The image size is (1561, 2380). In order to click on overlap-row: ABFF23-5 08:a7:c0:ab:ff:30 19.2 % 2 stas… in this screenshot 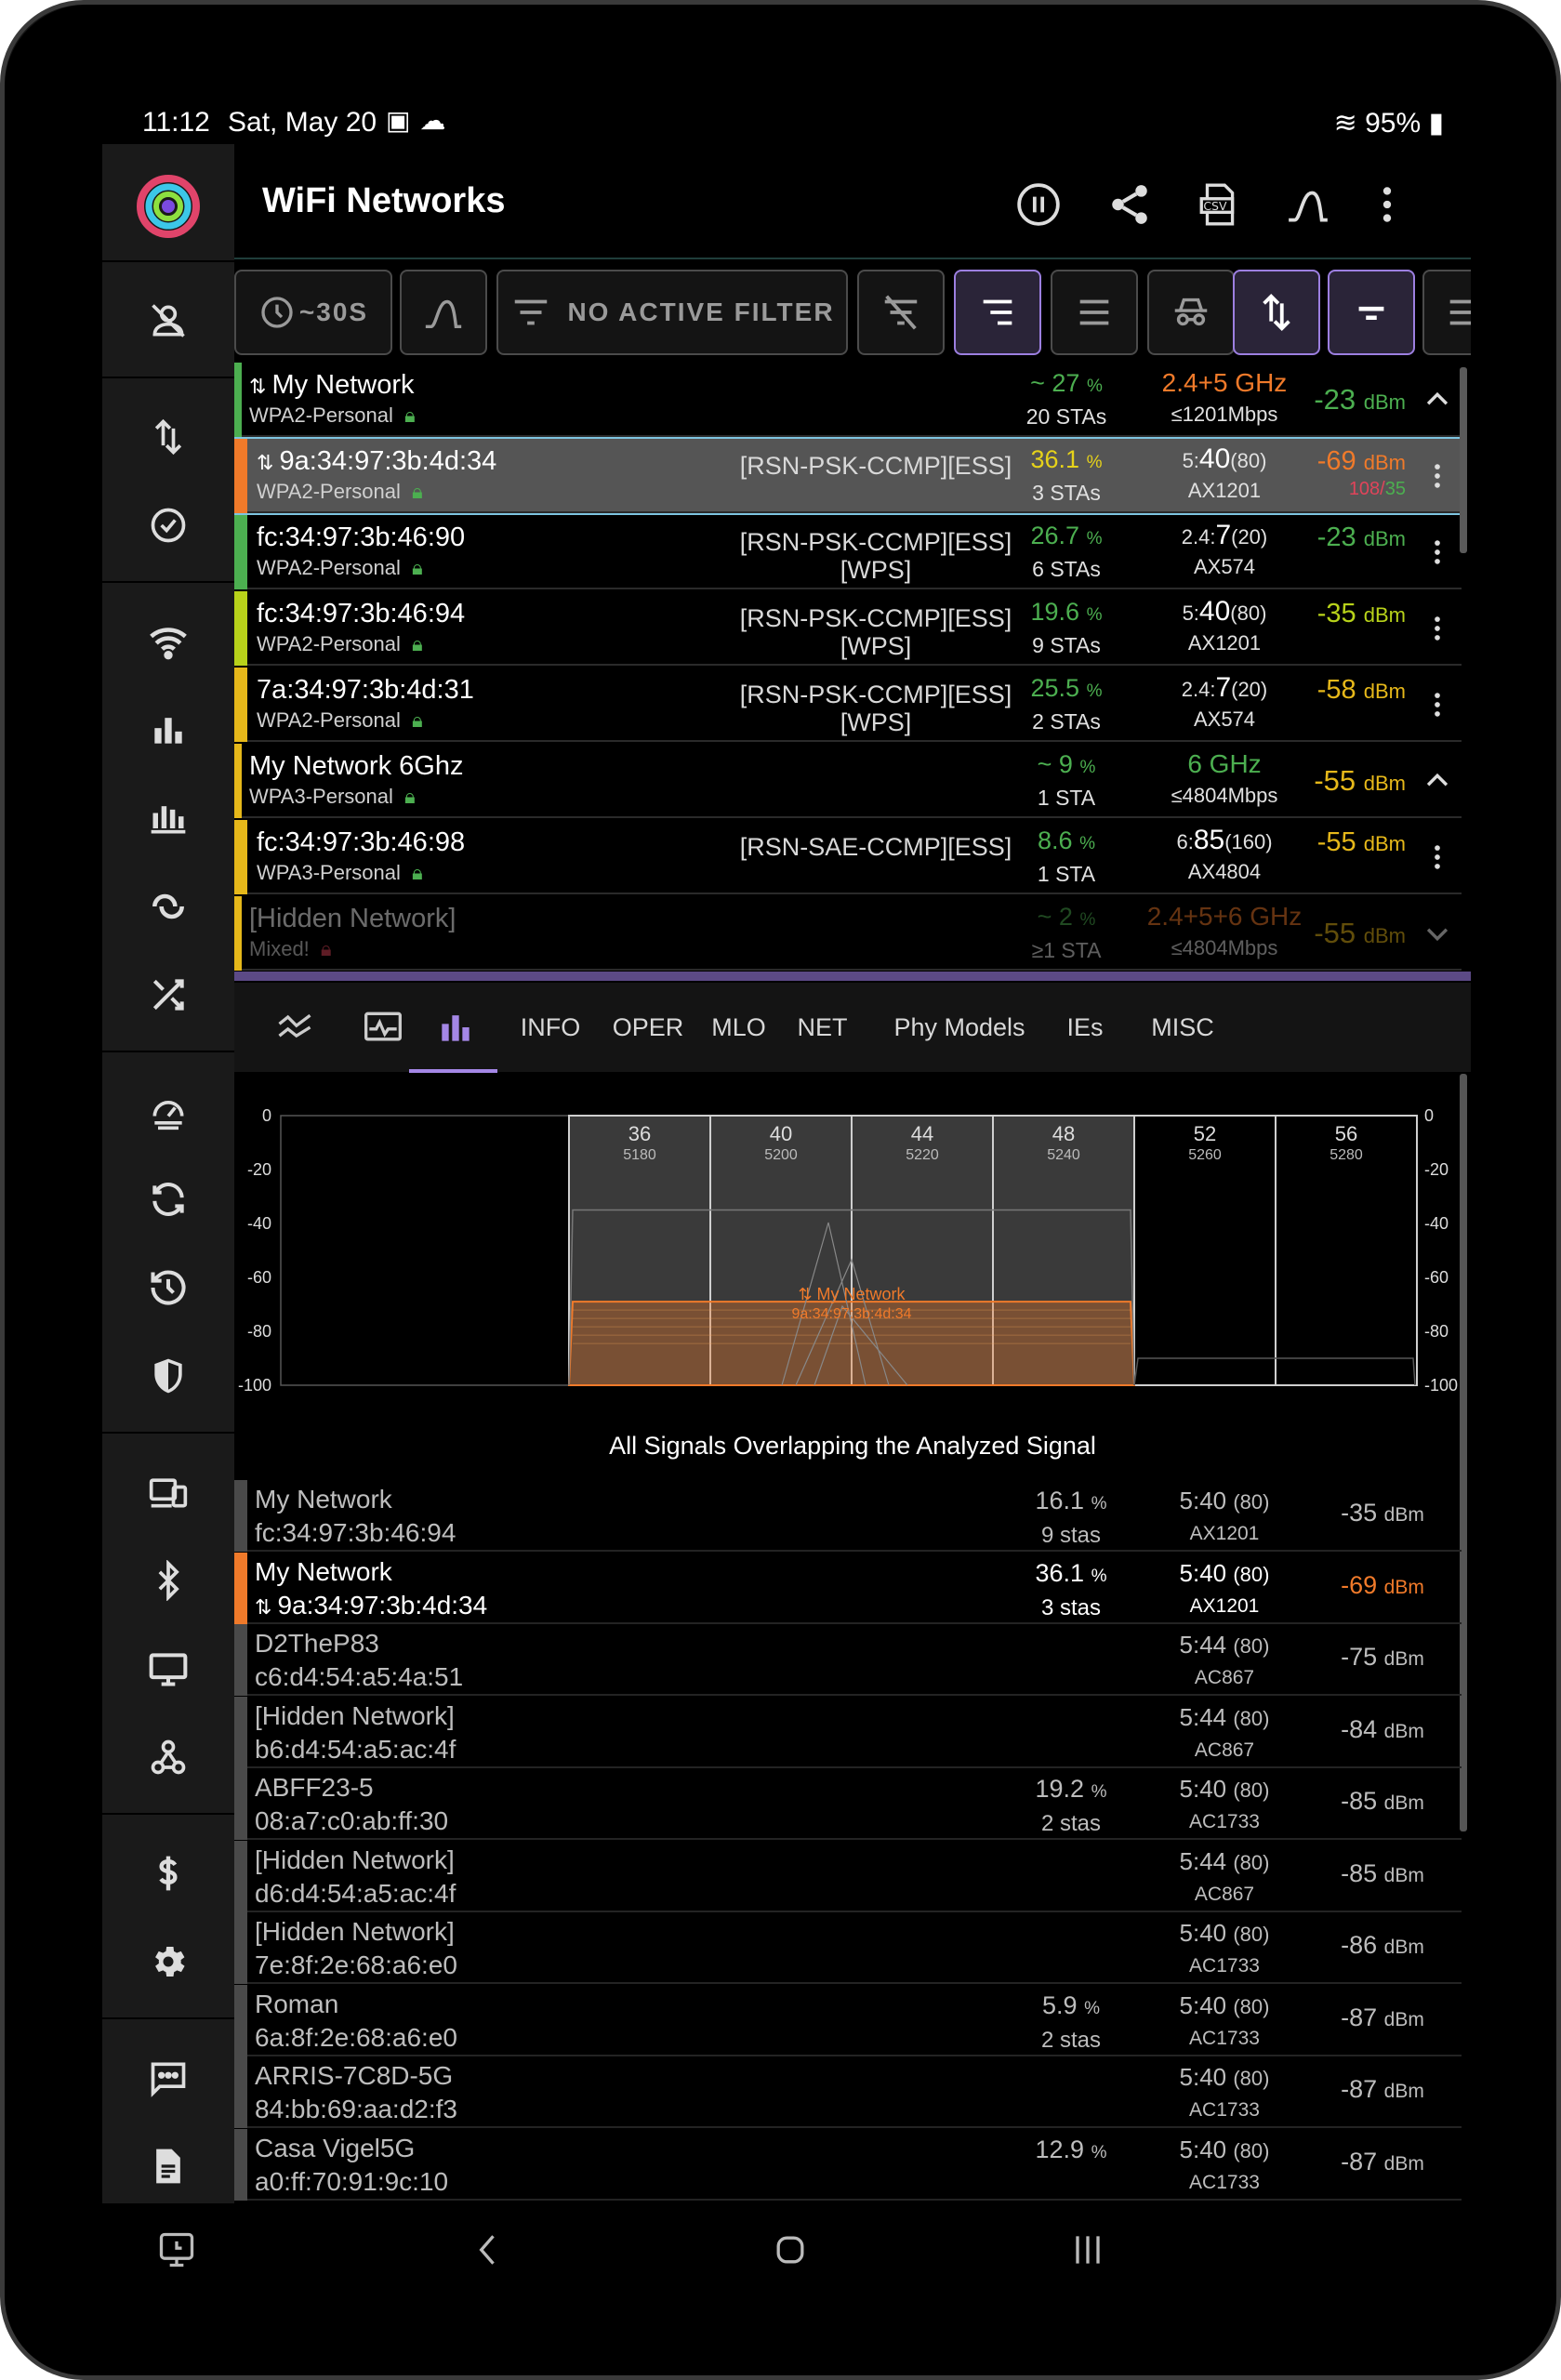, I will do `click(848, 1804)`.